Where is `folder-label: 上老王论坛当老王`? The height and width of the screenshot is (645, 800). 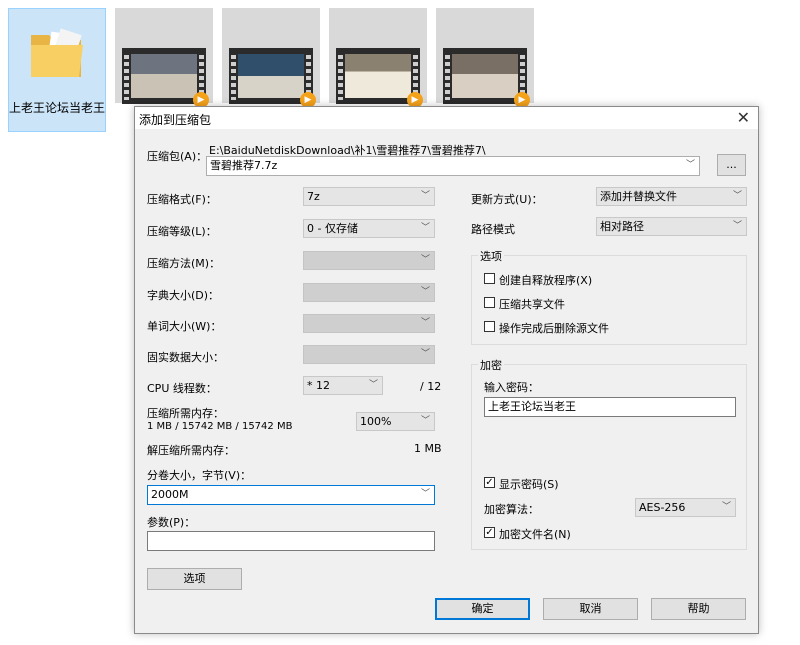 folder-label: 上老王论坛当老王 is located at coordinates (57, 108).